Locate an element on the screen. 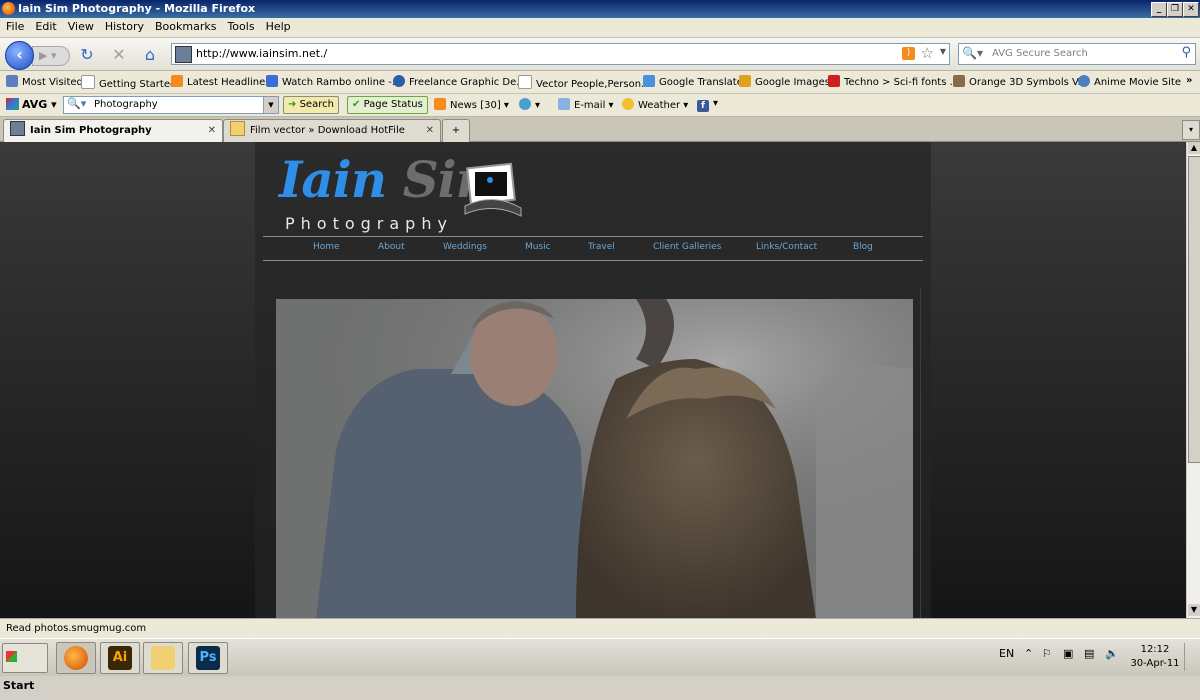 Image resolution: width=1200 pixels, height=700 pixels. close-button: ✕ is located at coordinates (1191, 9).